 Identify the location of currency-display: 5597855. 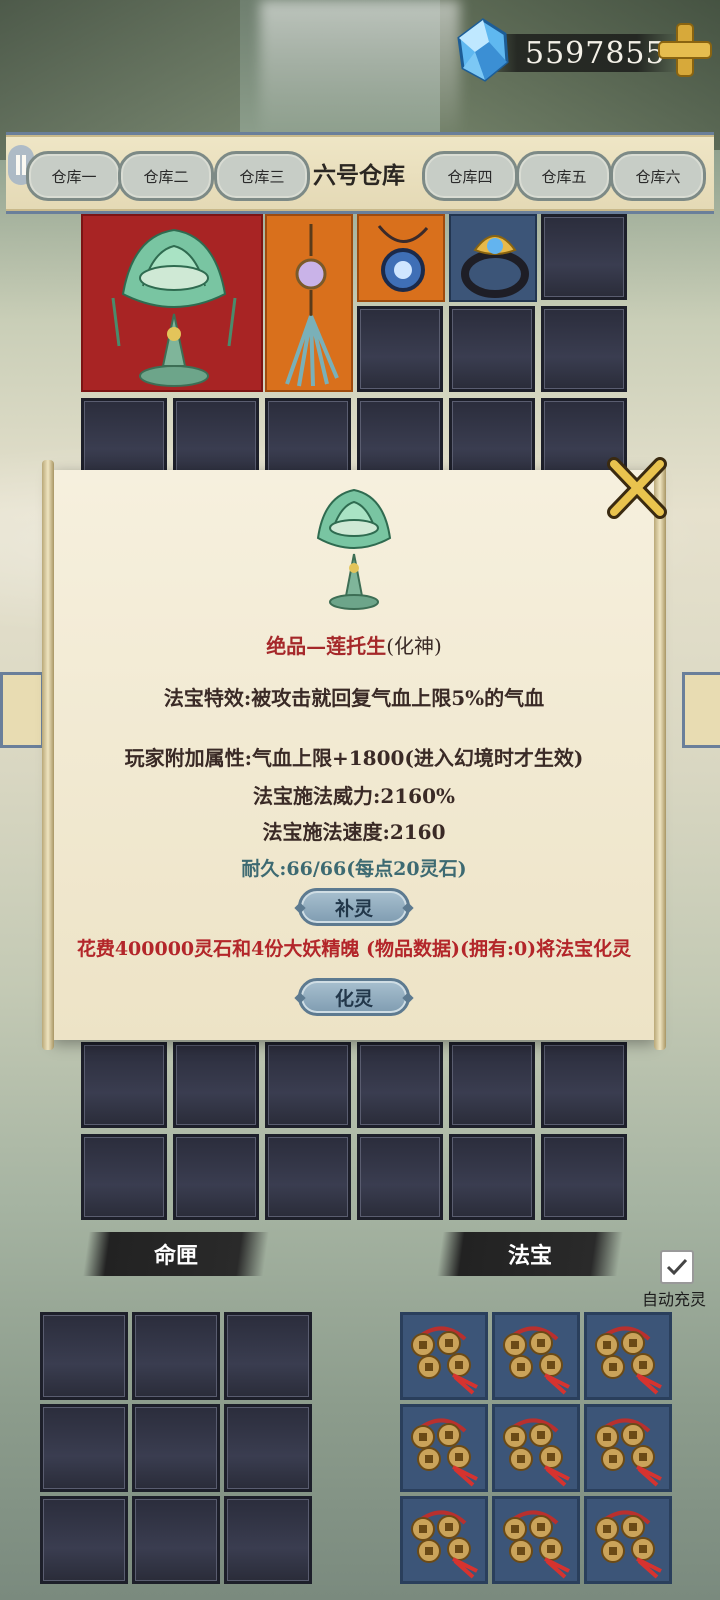
(586, 49).